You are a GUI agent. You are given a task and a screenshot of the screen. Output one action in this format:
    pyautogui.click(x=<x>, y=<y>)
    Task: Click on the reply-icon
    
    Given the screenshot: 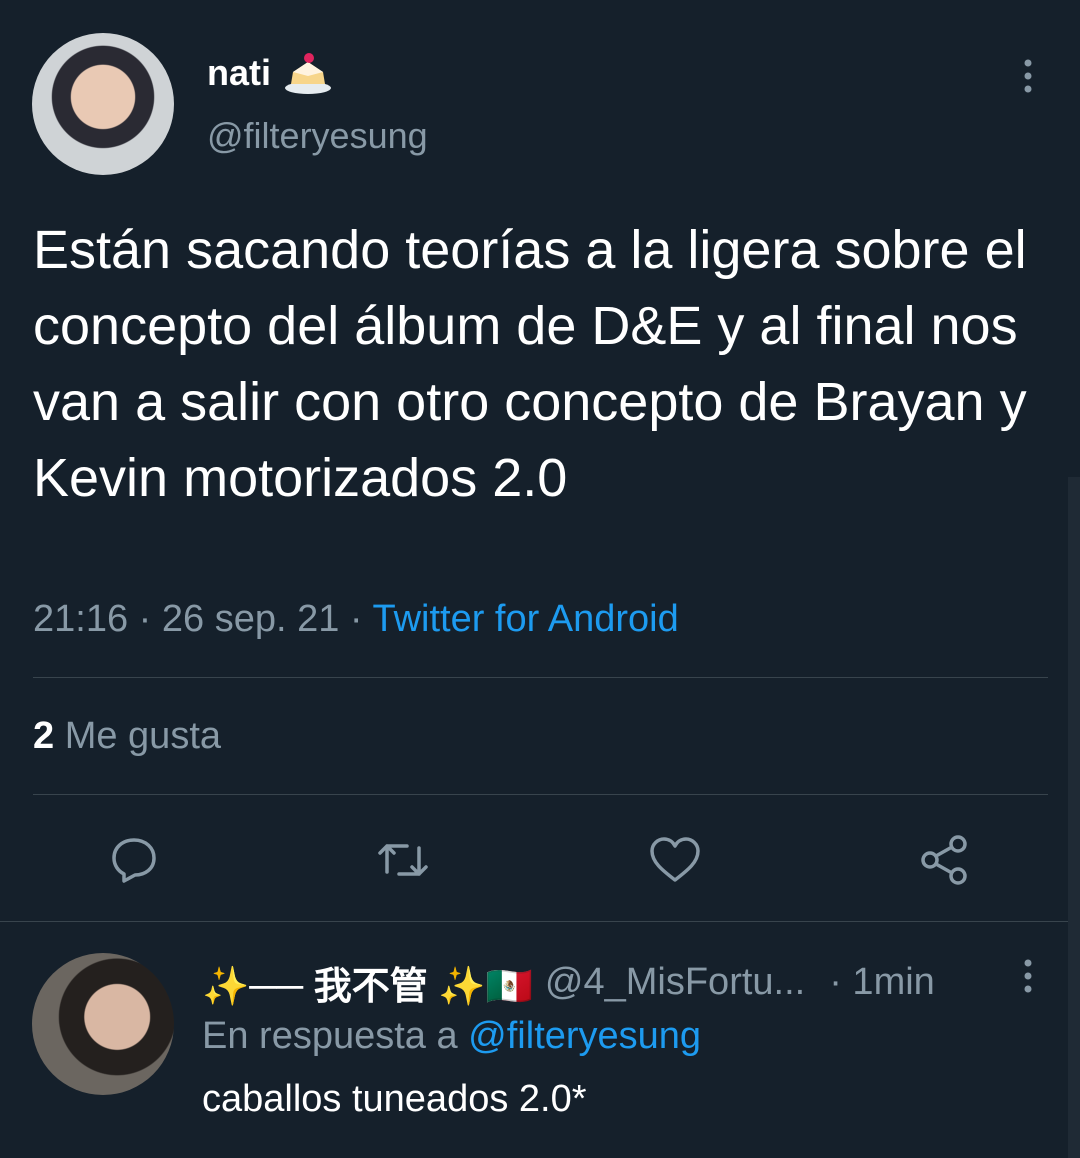 What is the action you would take?
    pyautogui.click(x=134, y=860)
    